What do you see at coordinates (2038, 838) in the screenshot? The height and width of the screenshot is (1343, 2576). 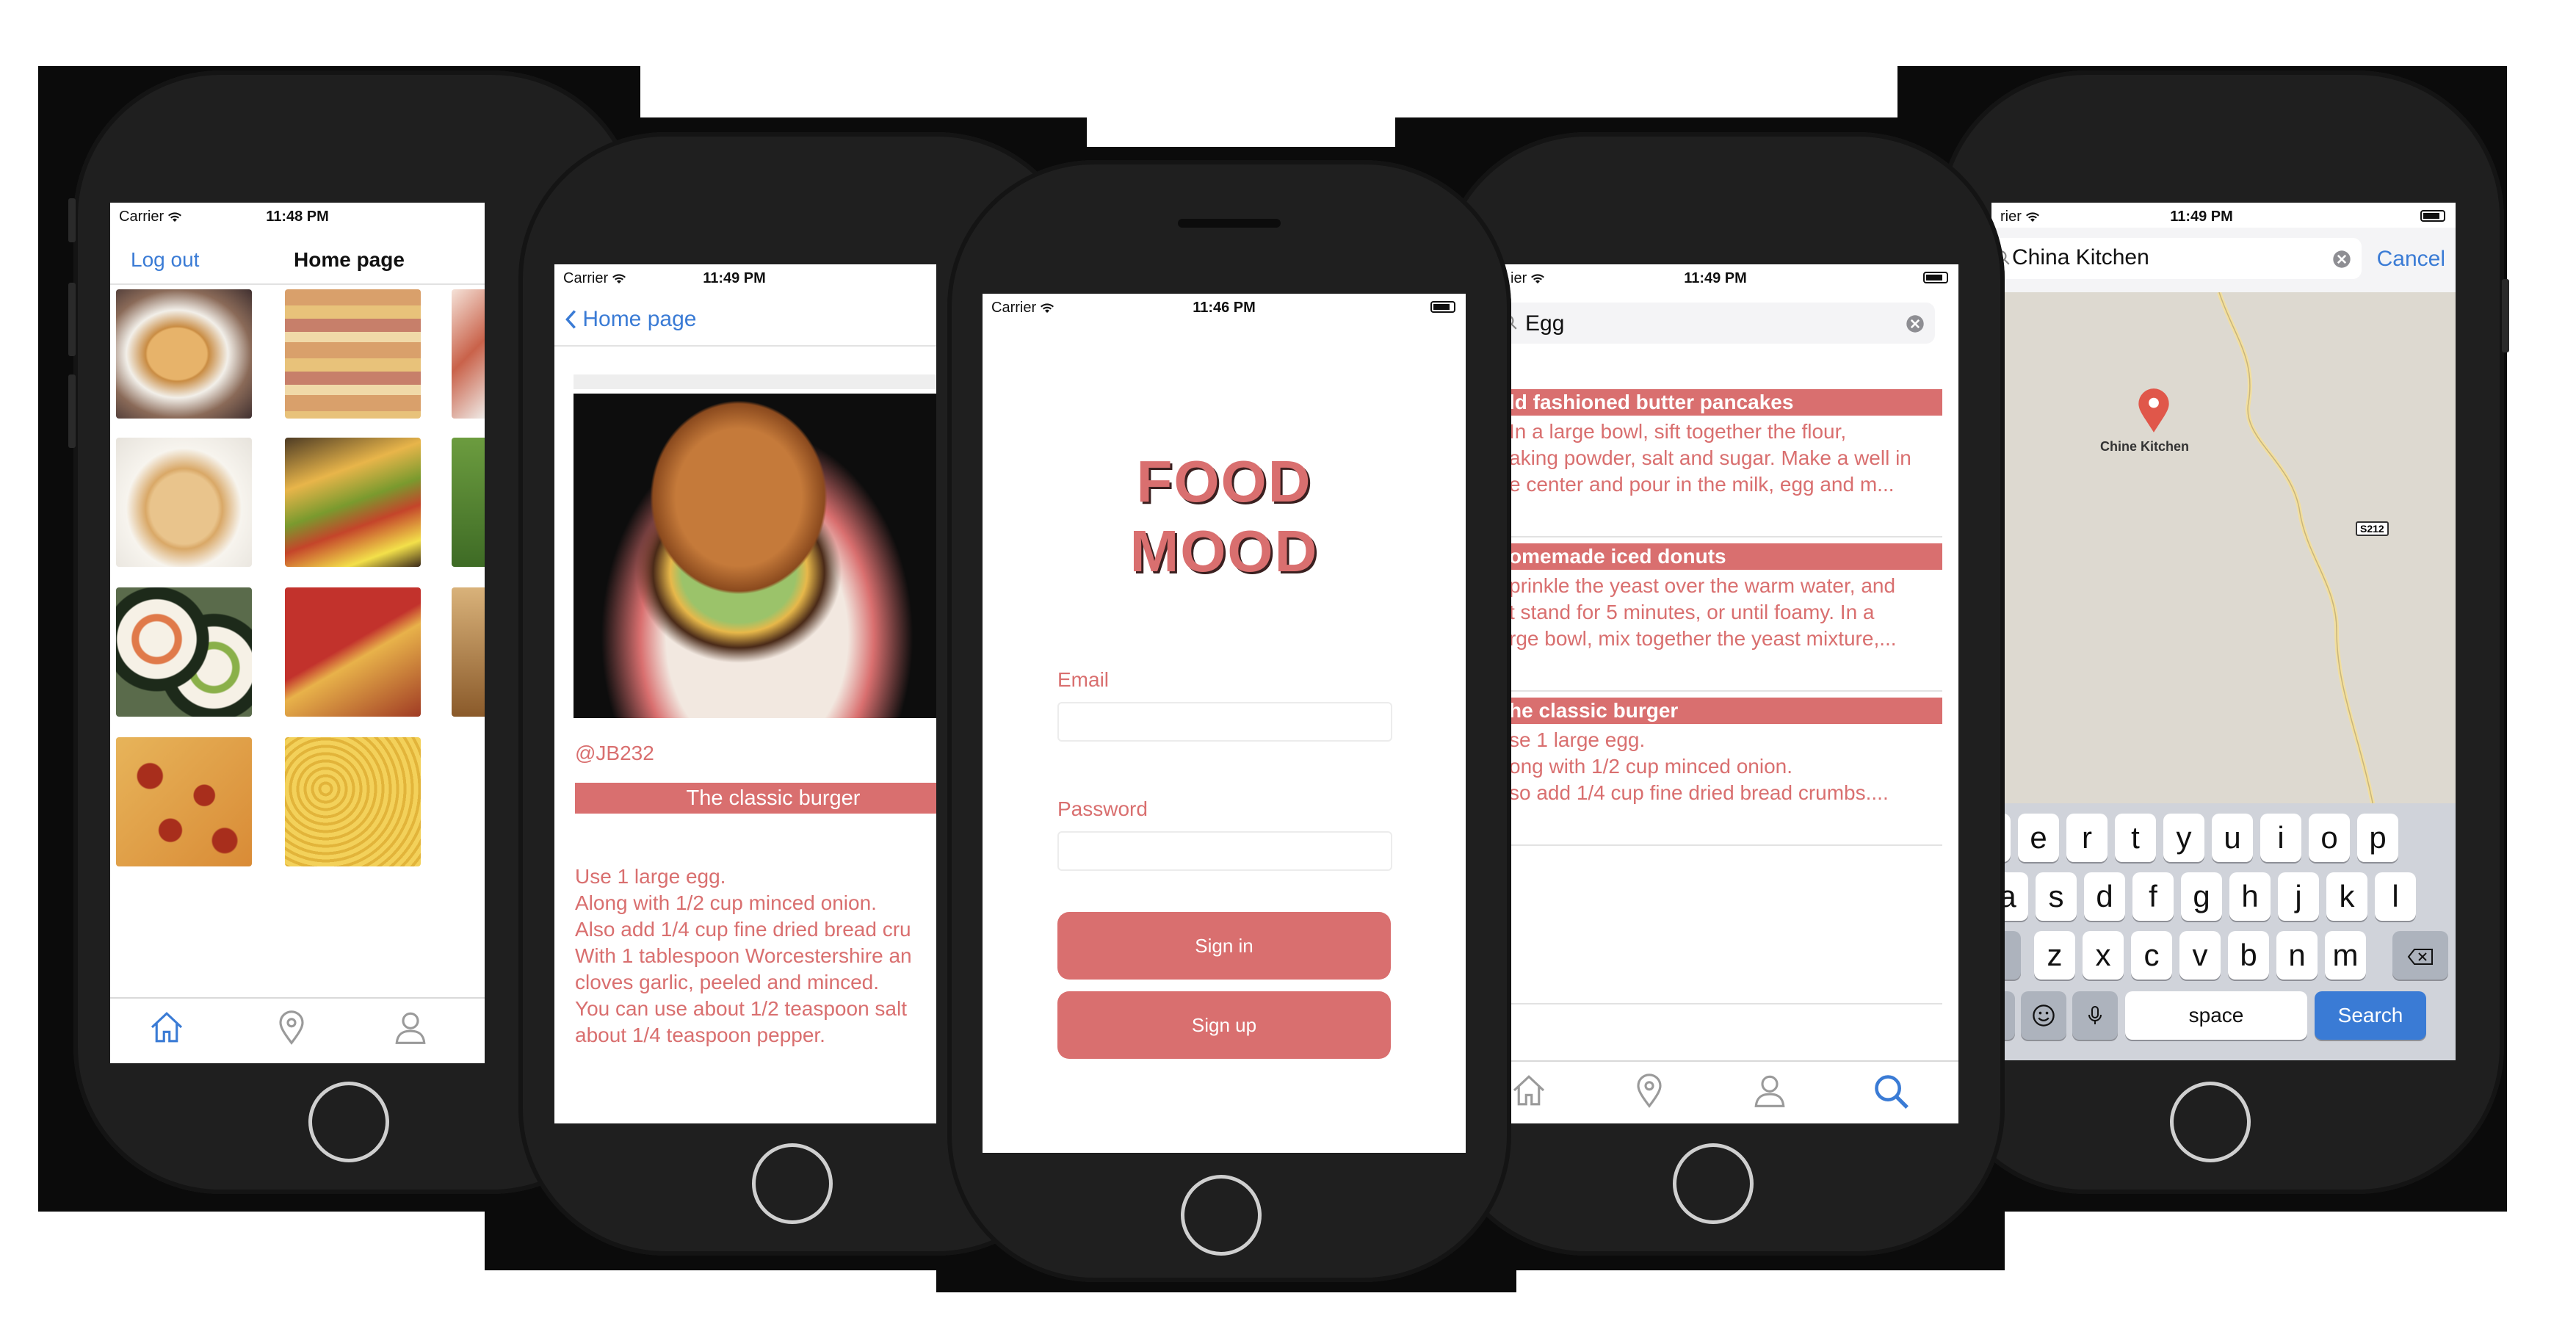 I see `key-e: e` at bounding box center [2038, 838].